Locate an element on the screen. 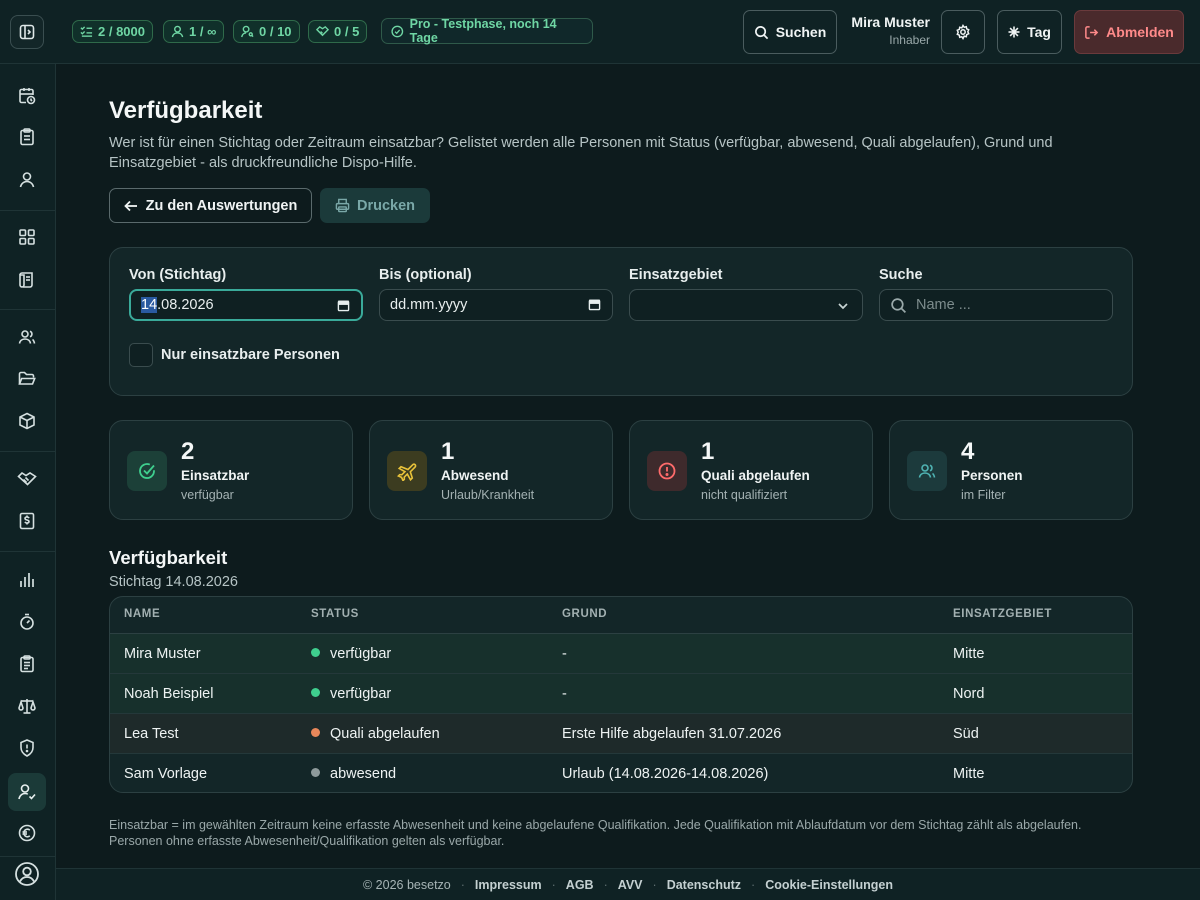 The height and width of the screenshot is (900, 1200). stat-card-persons: 4 Personen im Filter is located at coordinates (1011, 470).